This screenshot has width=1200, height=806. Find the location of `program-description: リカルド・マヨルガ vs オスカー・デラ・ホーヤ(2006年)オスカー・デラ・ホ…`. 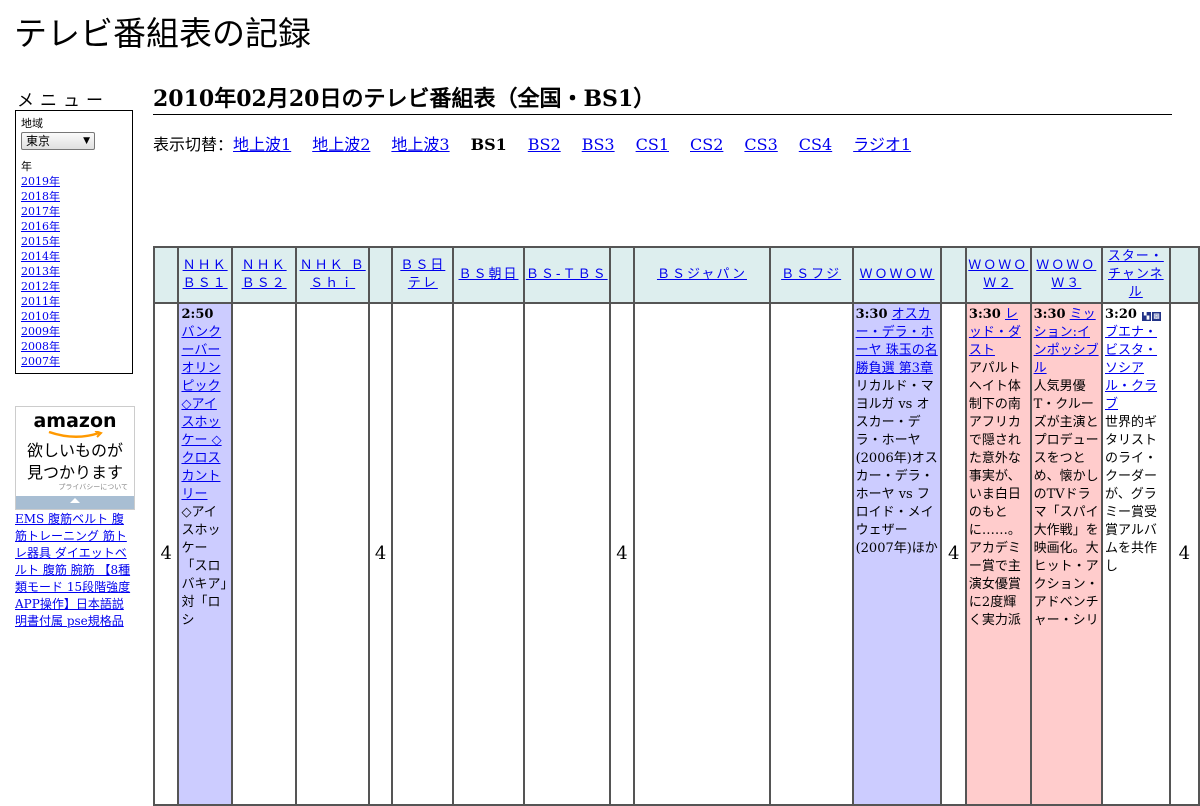

program-description: リカルド・マヨルガ vs オスカー・デラ・ホーヤ(2006年)オスカー・デラ・ホ… is located at coordinates (896, 467).